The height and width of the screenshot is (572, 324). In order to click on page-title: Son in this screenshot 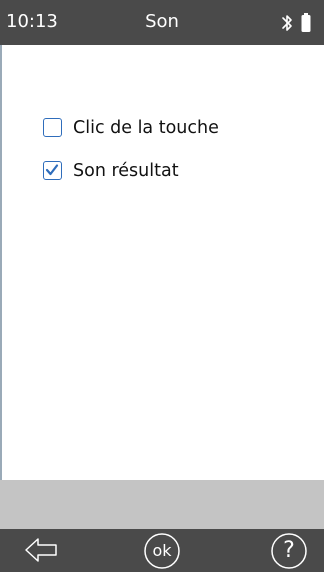, I will do `click(162, 21)`.